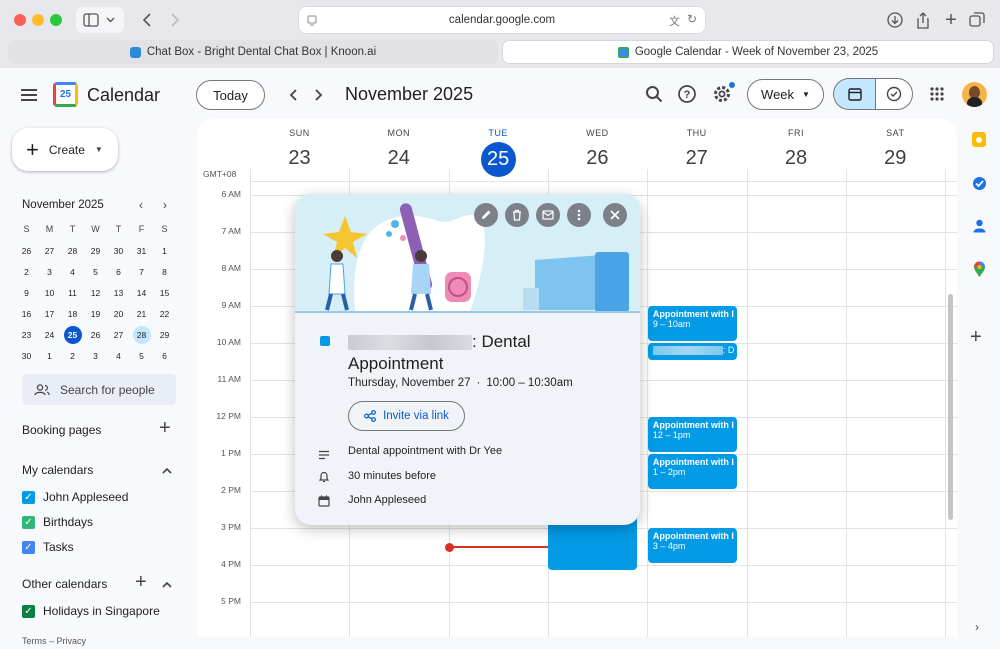  Describe the element at coordinates (696, 158) in the screenshot. I see `day-number: 27` at that location.